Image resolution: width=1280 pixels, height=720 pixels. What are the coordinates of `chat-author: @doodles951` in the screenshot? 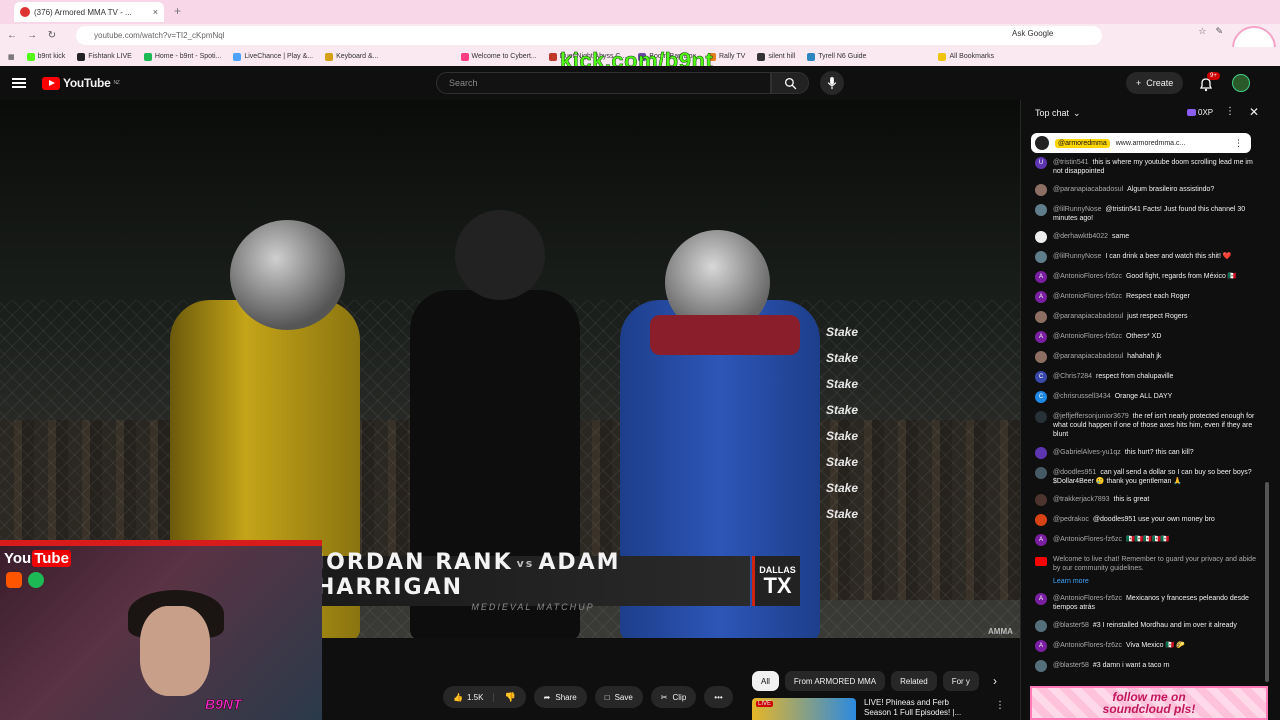 It's located at (1074, 472).